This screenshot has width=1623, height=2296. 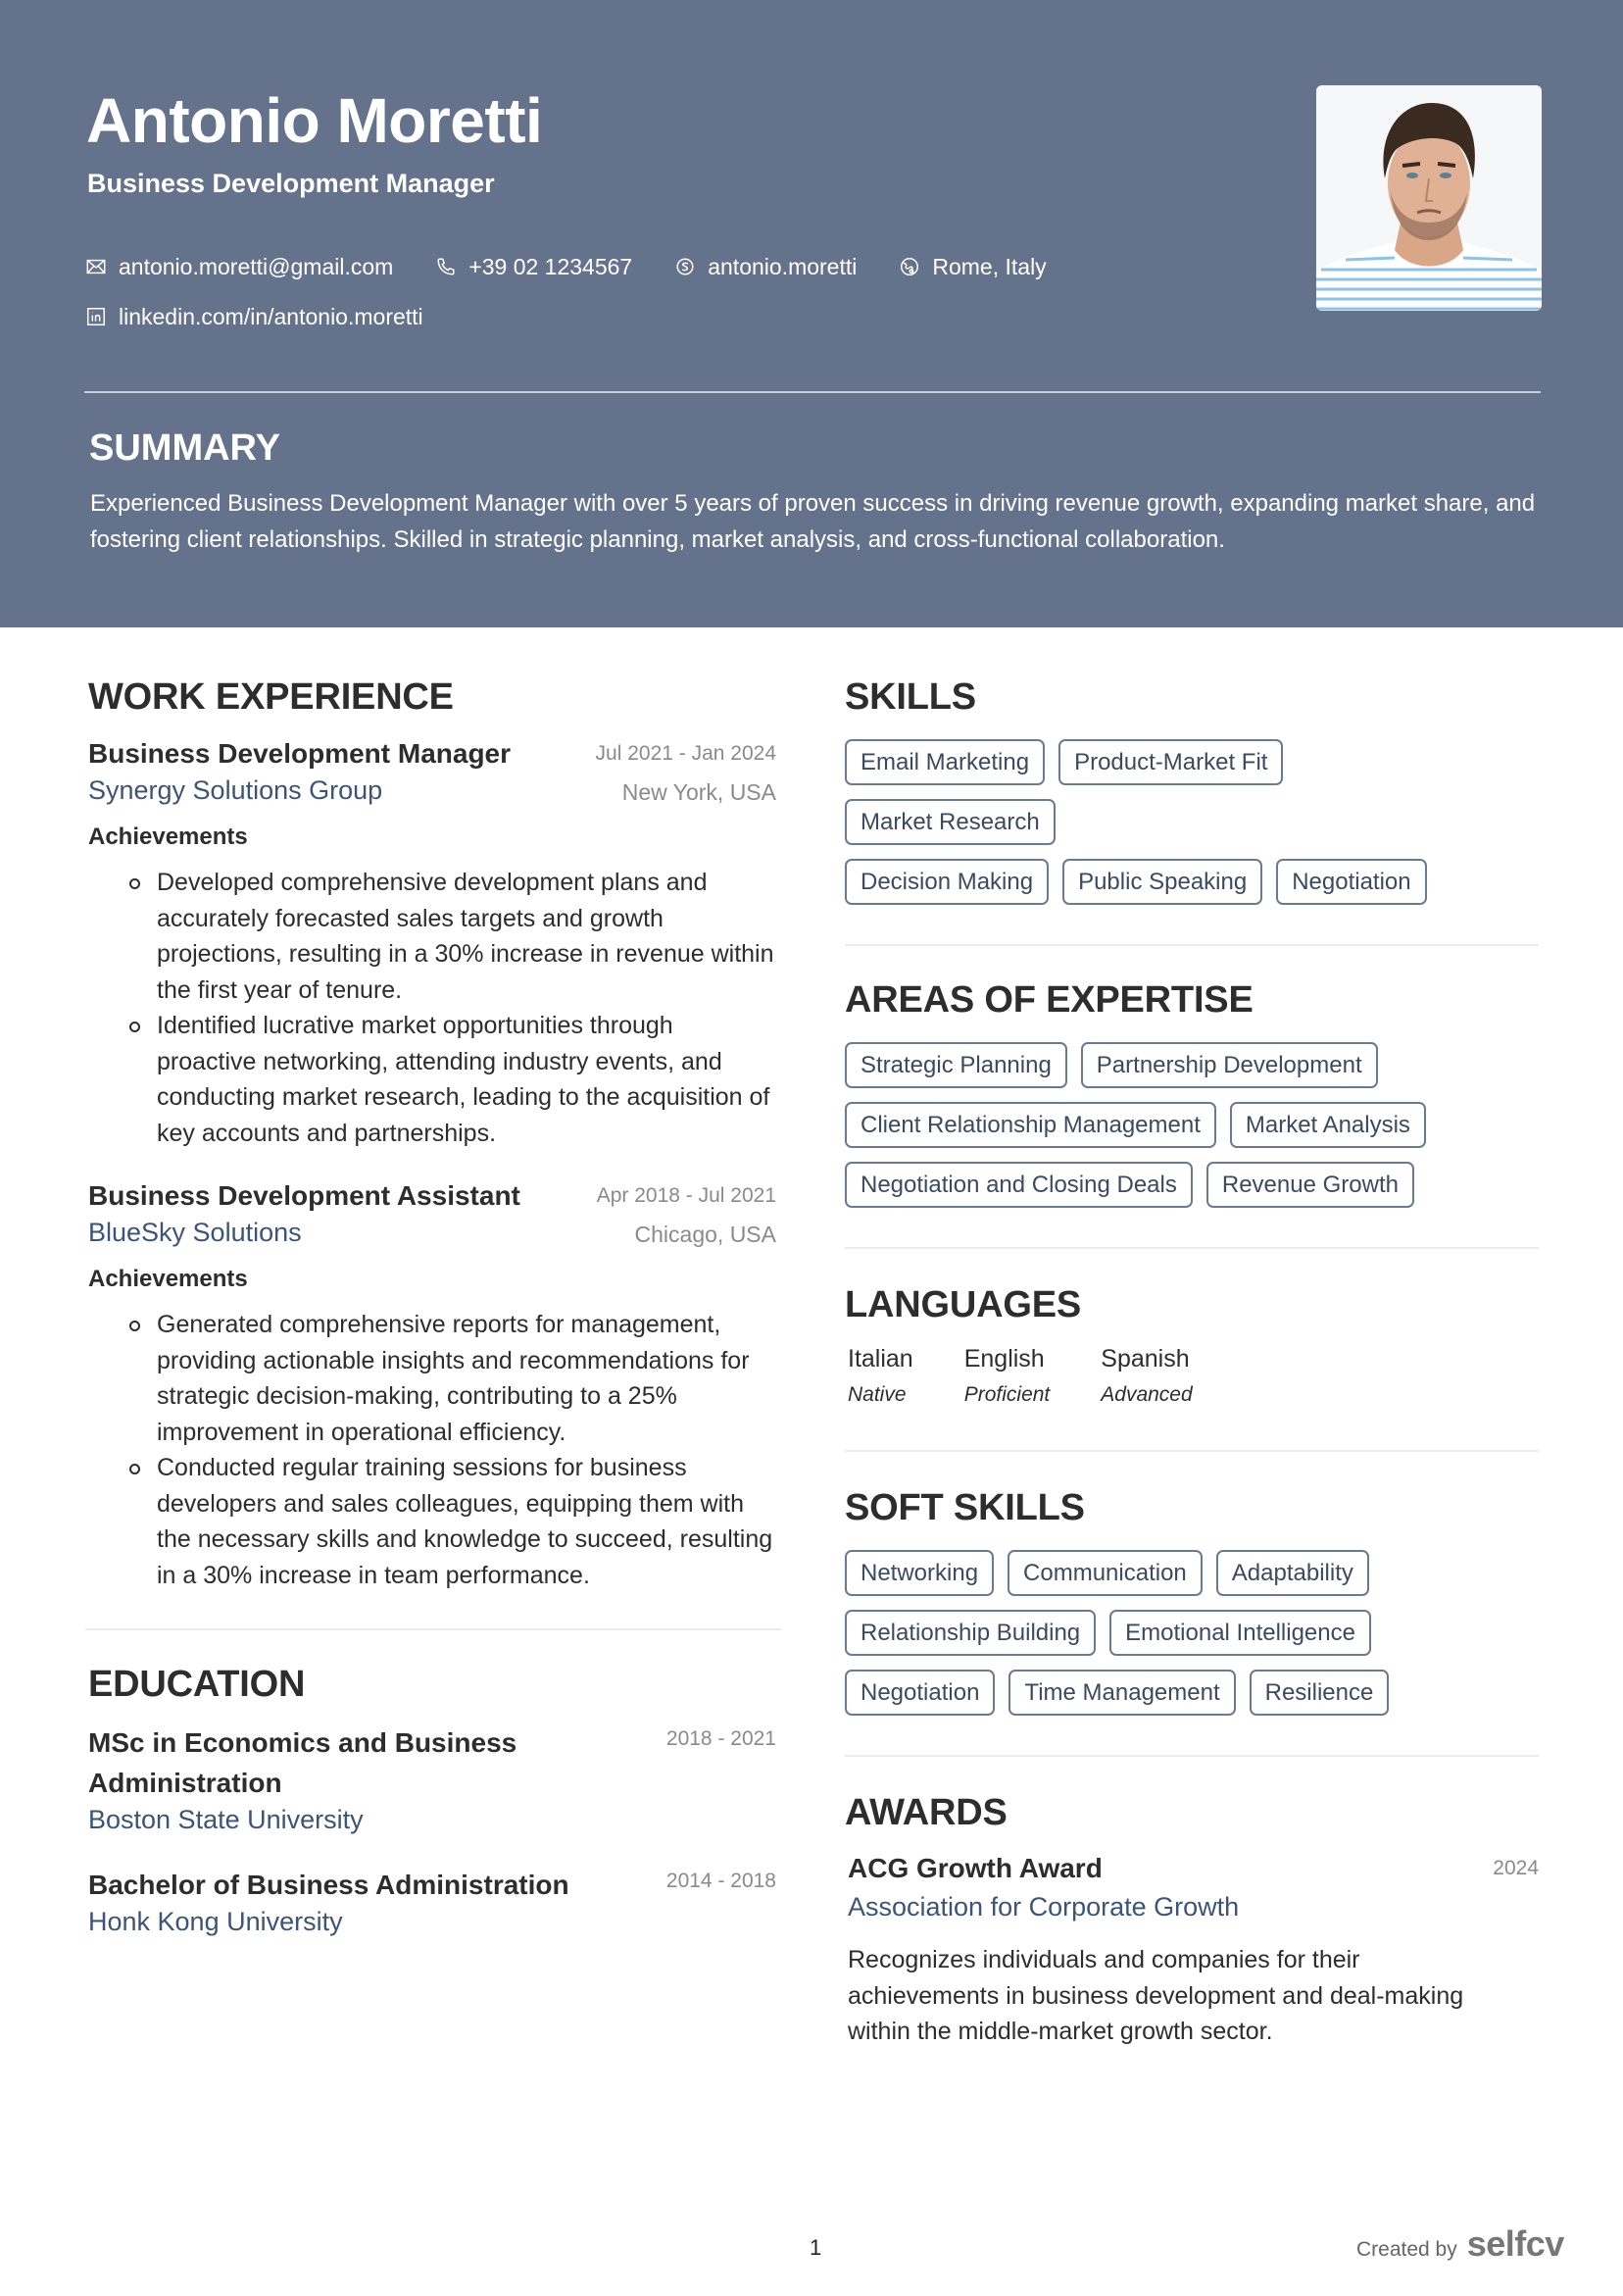 What do you see at coordinates (686, 1195) in the screenshot?
I see `job-dates: Apr 2018 - Jul 2021` at bounding box center [686, 1195].